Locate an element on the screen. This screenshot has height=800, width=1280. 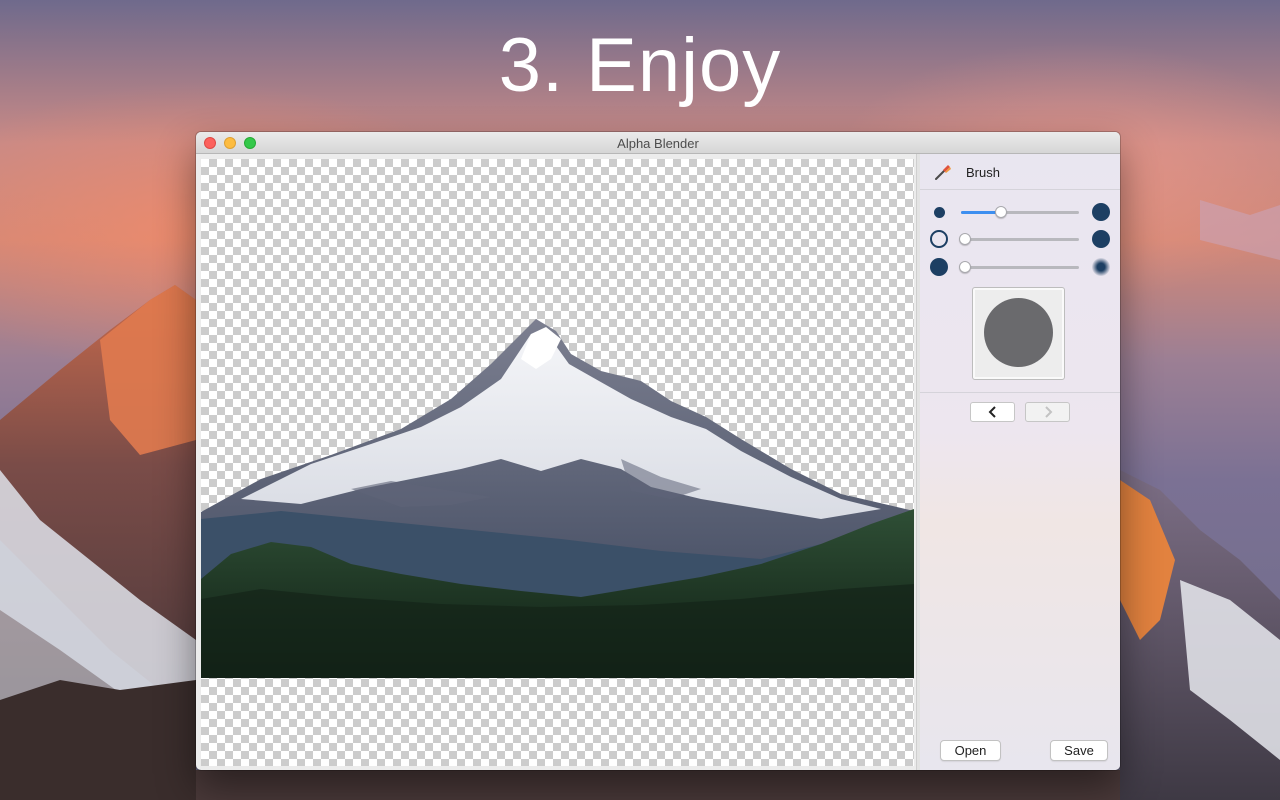
hard-edge-icon is located at coordinates (939, 267).